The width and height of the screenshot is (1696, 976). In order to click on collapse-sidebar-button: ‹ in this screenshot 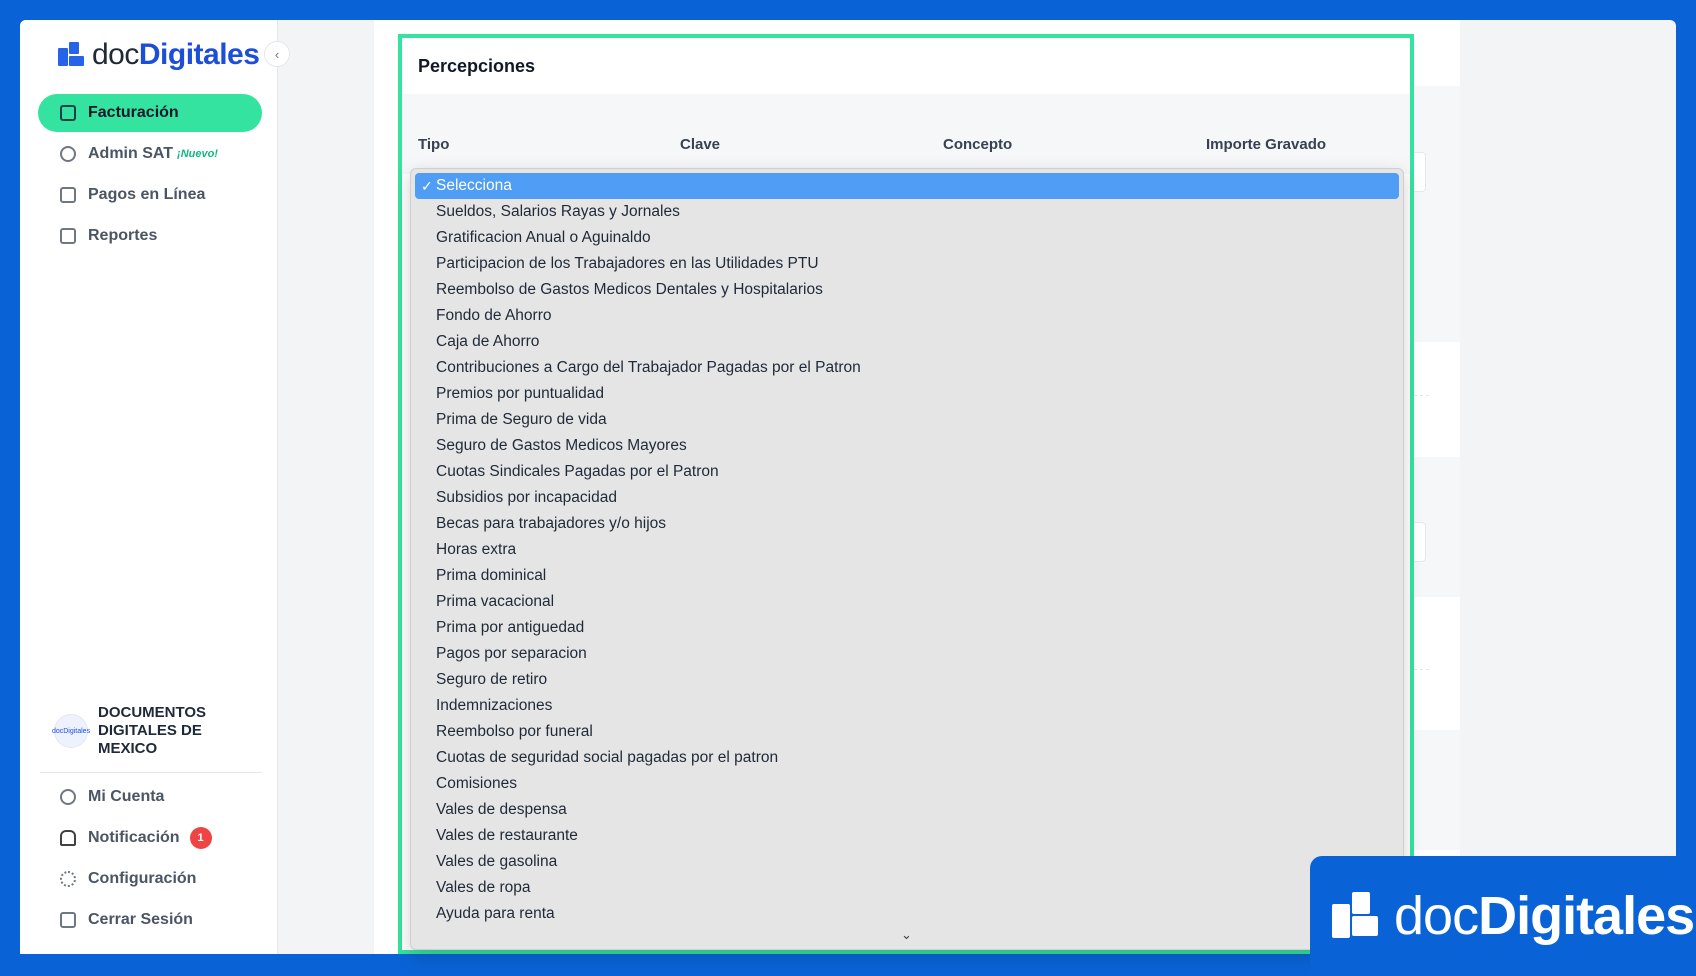, I will do `click(277, 54)`.